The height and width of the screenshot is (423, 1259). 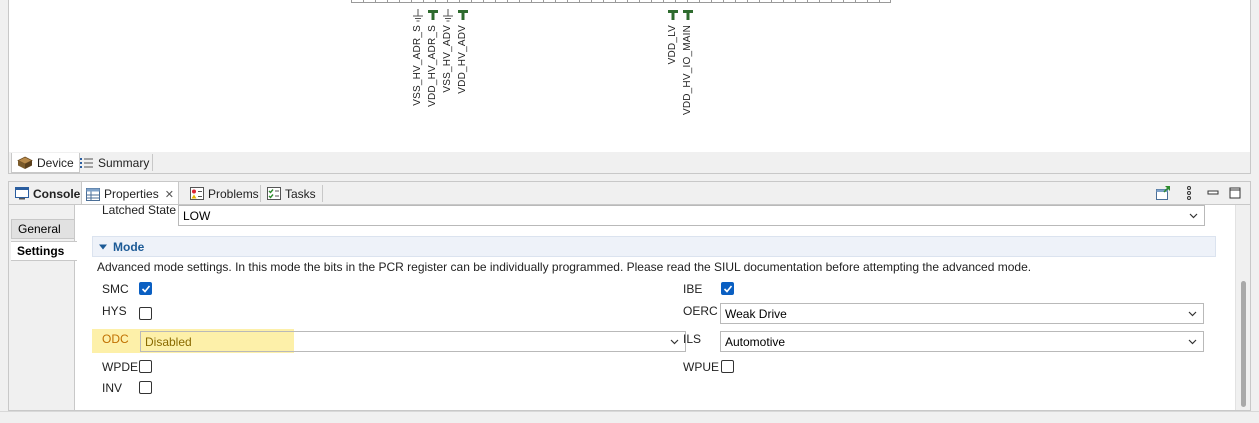 I want to click on console-icon, so click(x=22, y=193).